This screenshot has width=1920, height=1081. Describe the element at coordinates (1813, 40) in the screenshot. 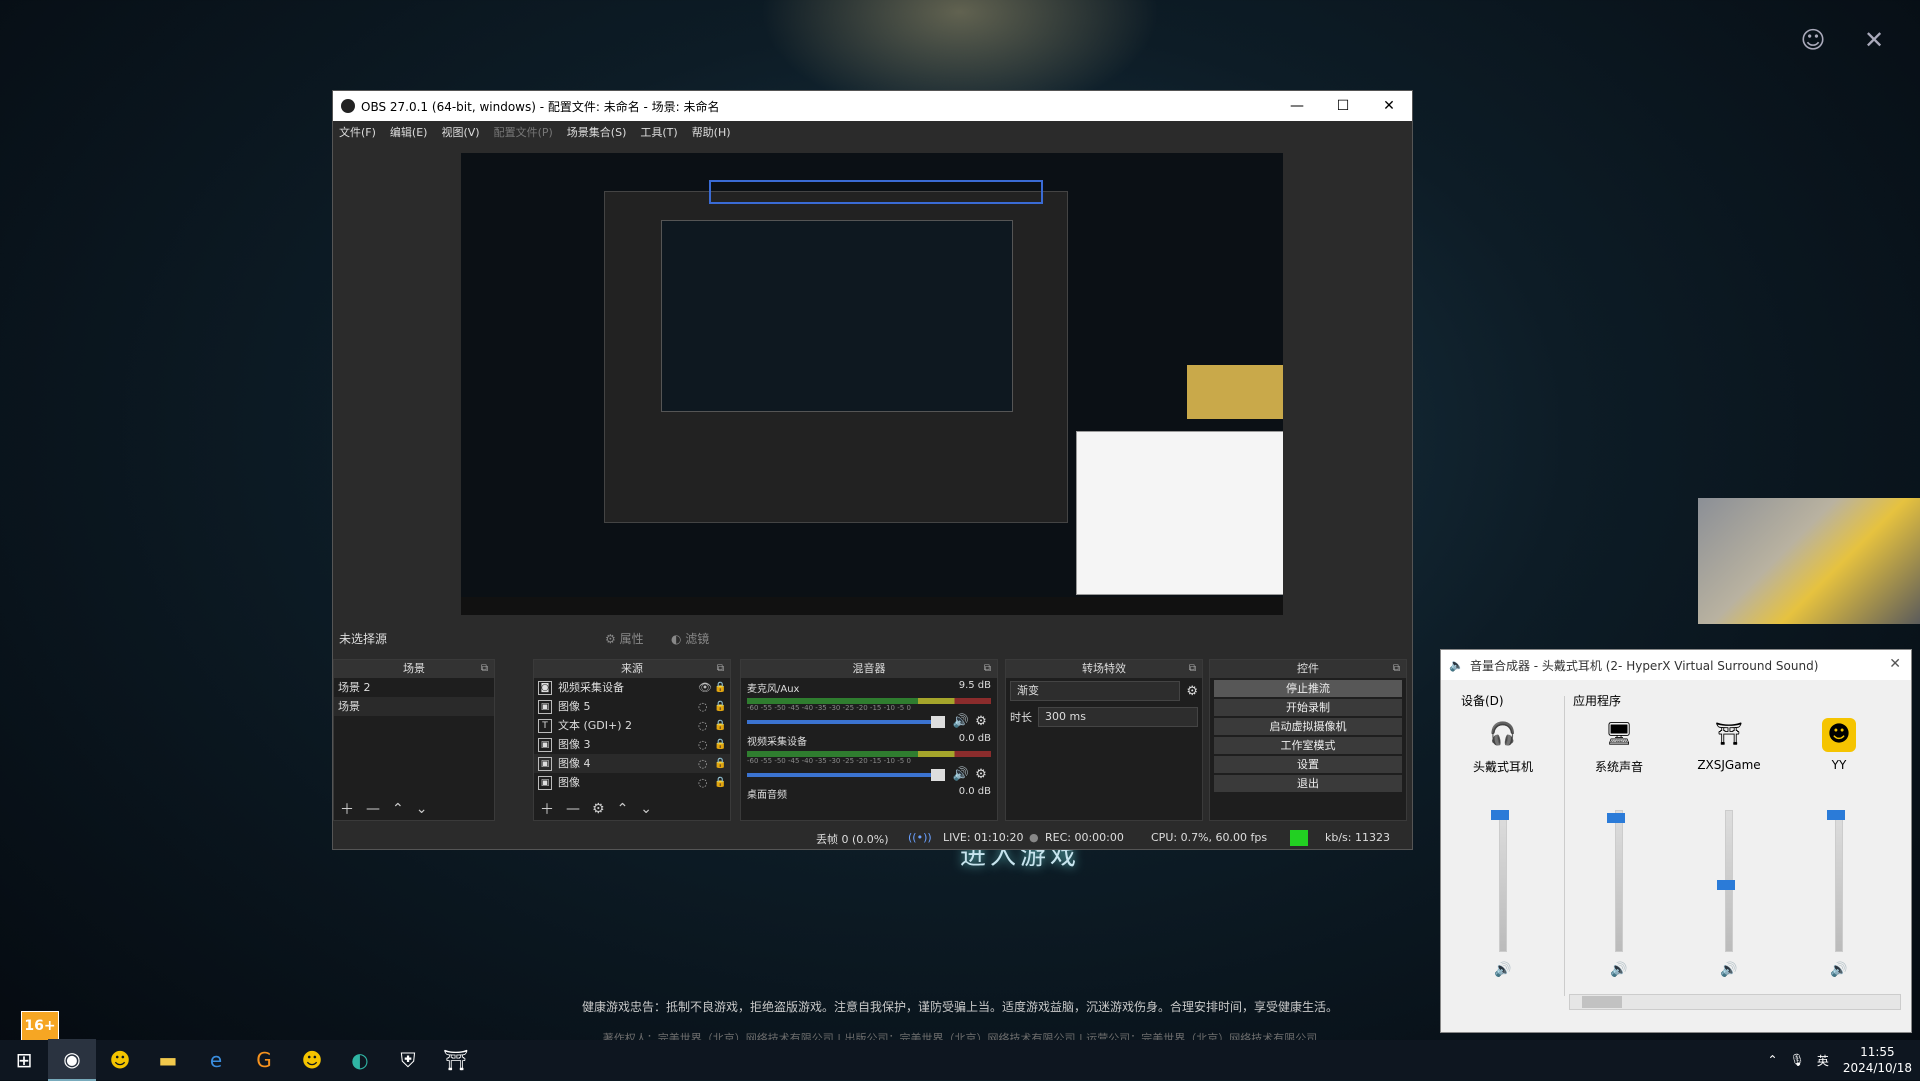

I see `account-icon: ☺` at that location.